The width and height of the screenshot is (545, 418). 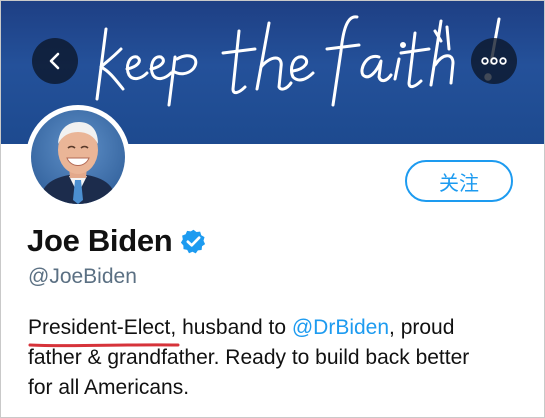 What do you see at coordinates (193, 241) in the screenshot?
I see `verified-badge-icon` at bounding box center [193, 241].